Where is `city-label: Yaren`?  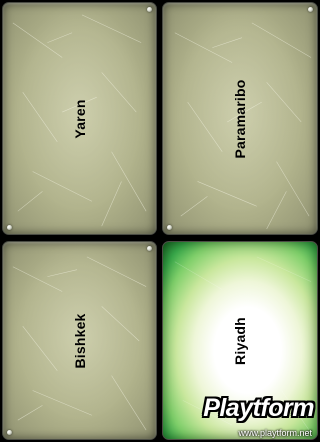 city-label: Yaren is located at coordinates (79, 118).